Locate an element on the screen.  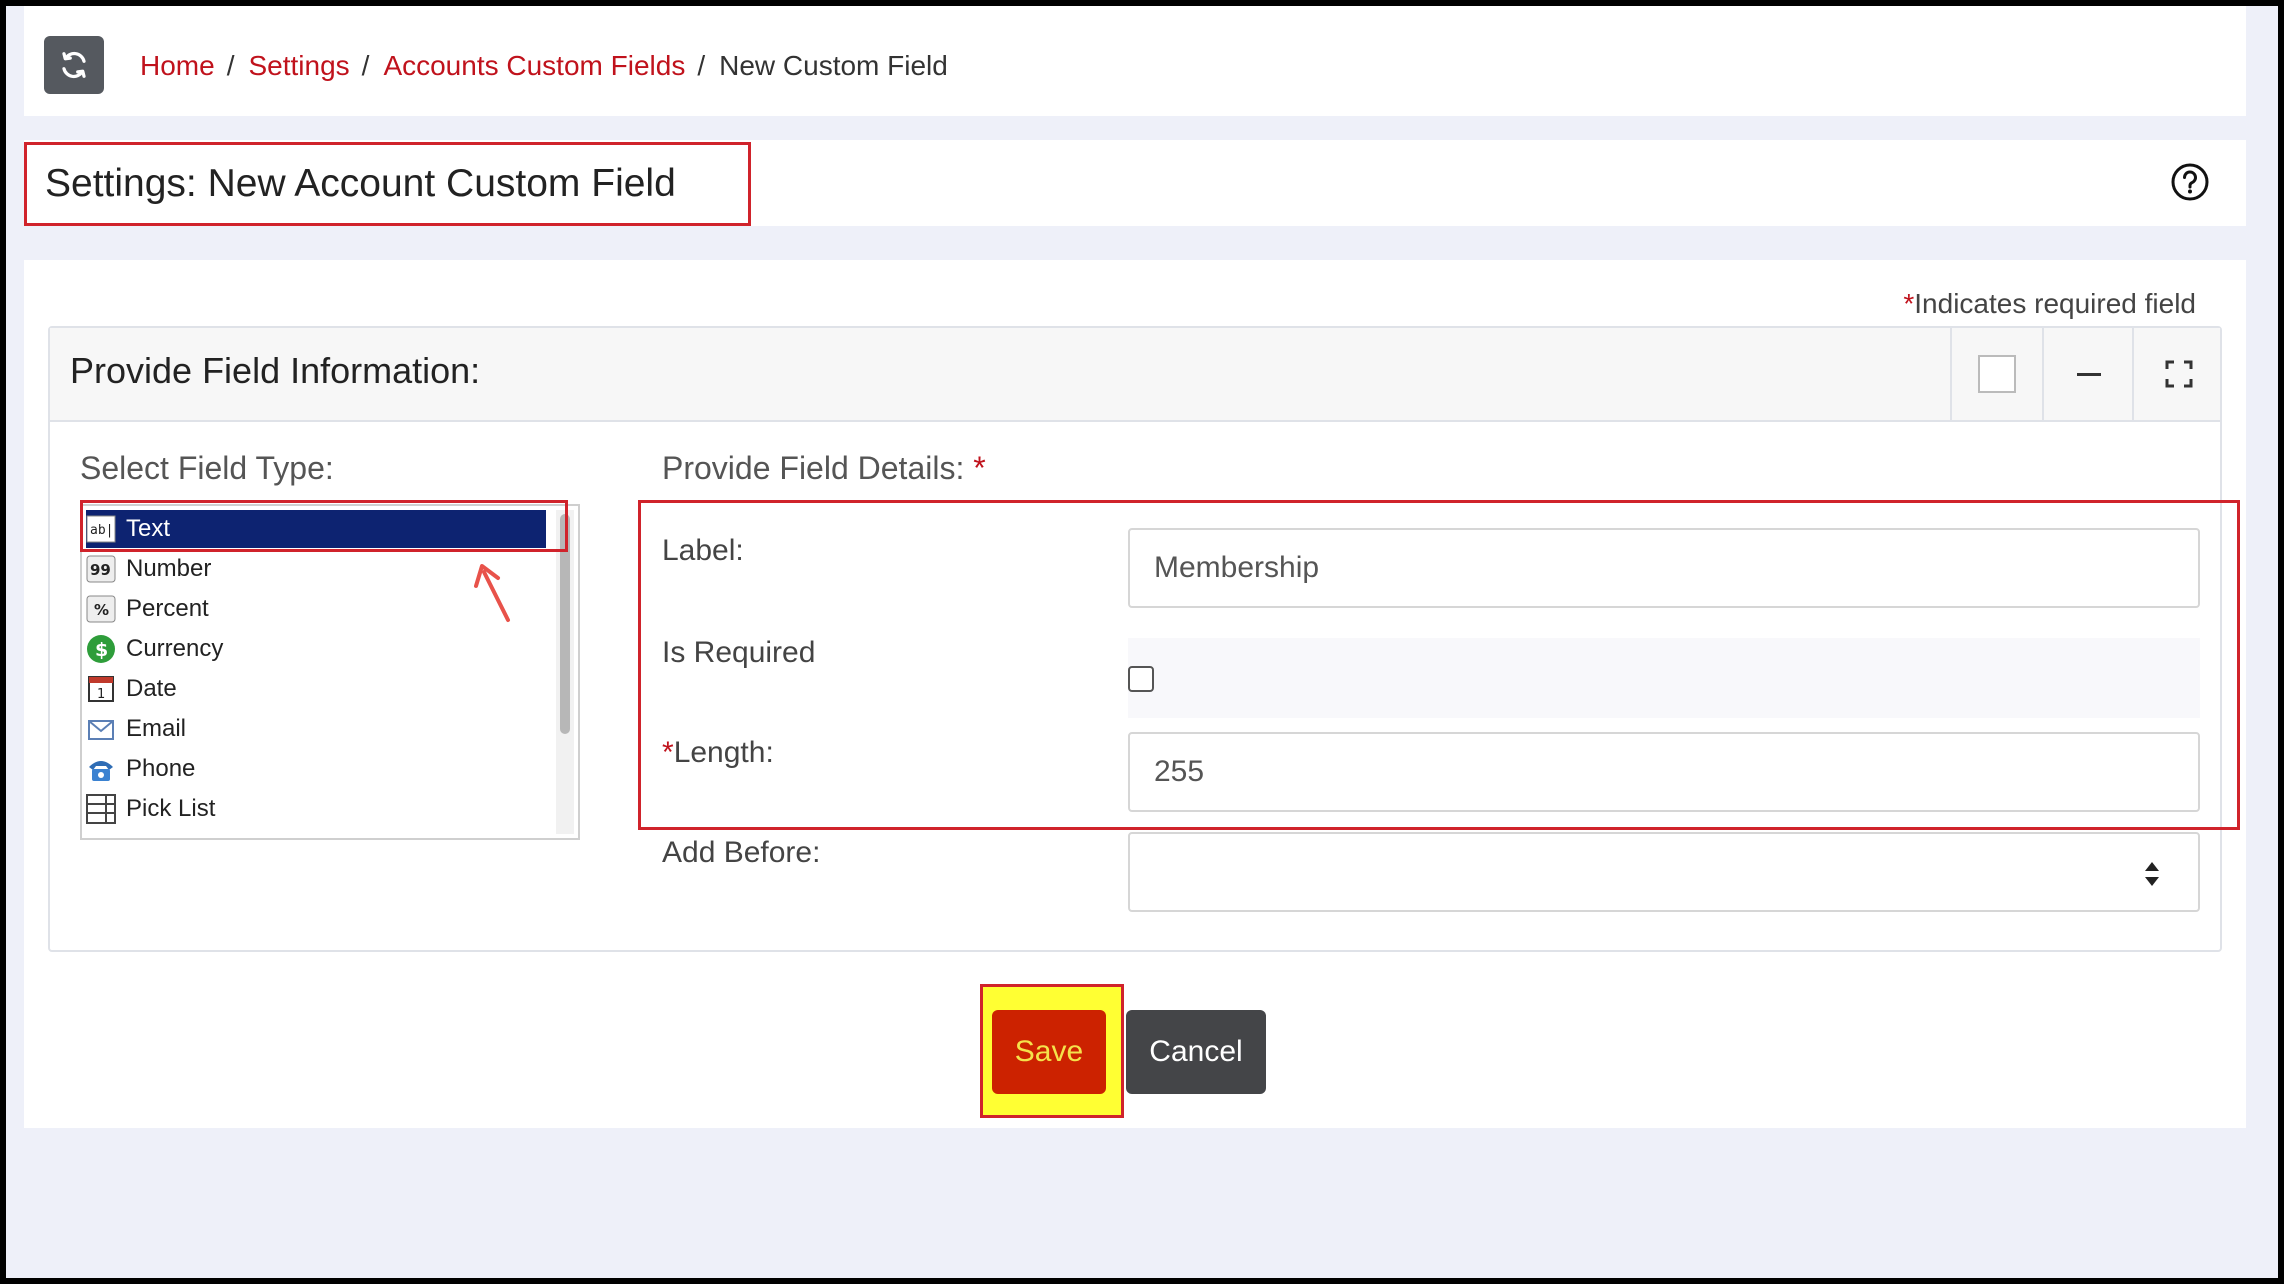
panel-select-toggle is located at coordinates (1996, 374).